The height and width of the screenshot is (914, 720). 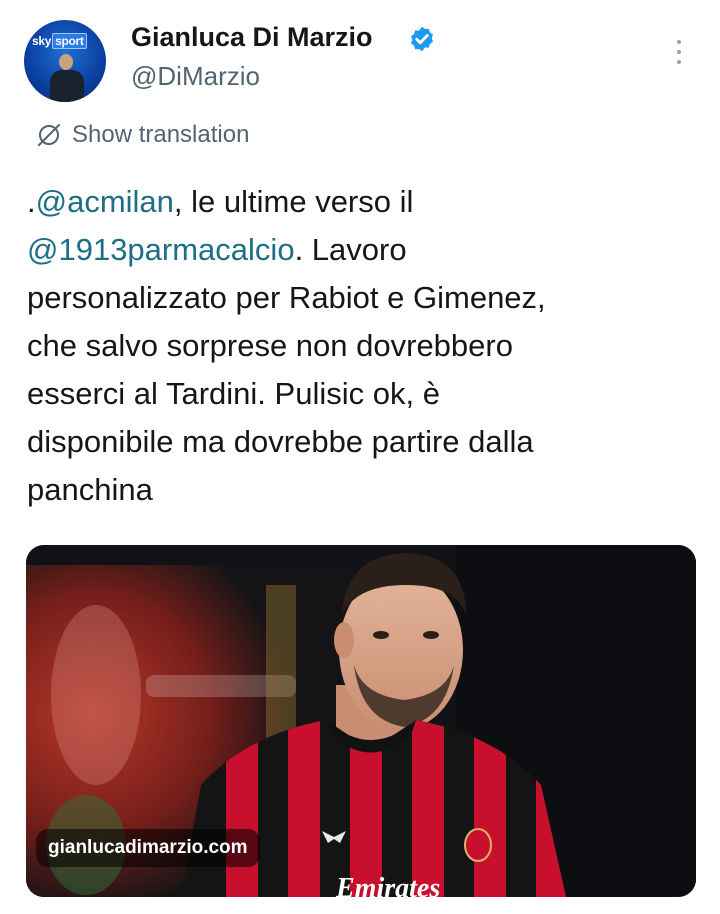 What do you see at coordinates (286, 297) in the screenshot?
I see `tweet-line: personalizzato per Rabiot e Gimenez,` at bounding box center [286, 297].